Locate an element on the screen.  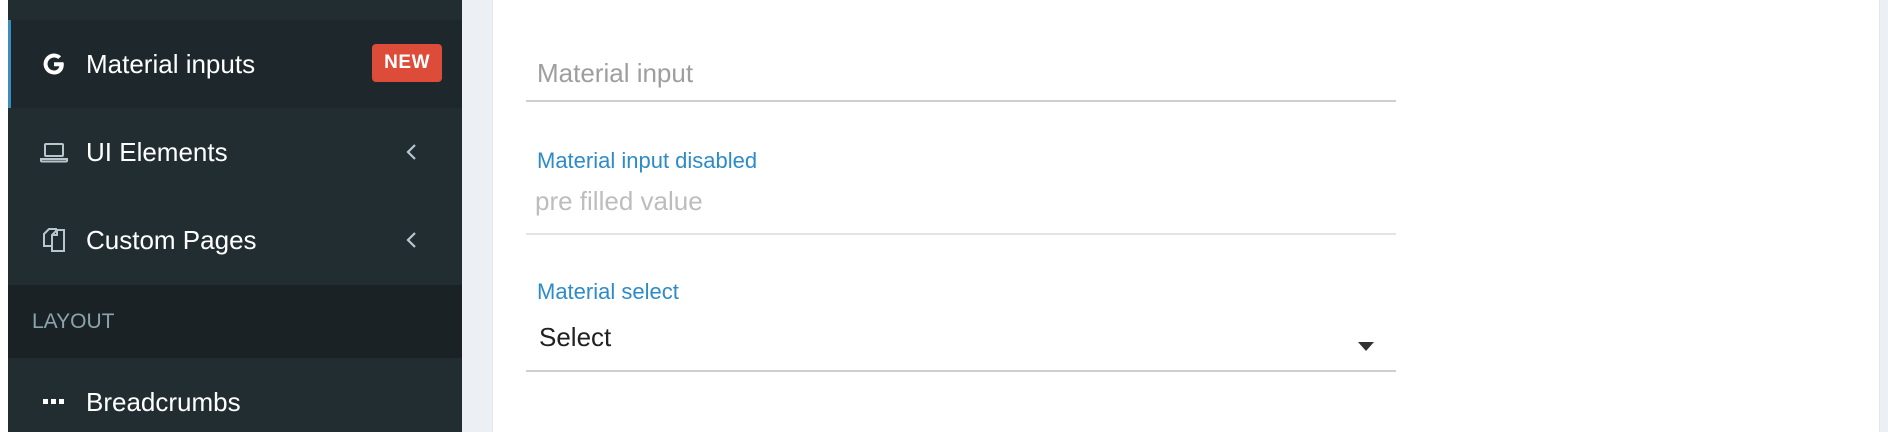
section-header-label: LAYOUT is located at coordinates (73, 321).